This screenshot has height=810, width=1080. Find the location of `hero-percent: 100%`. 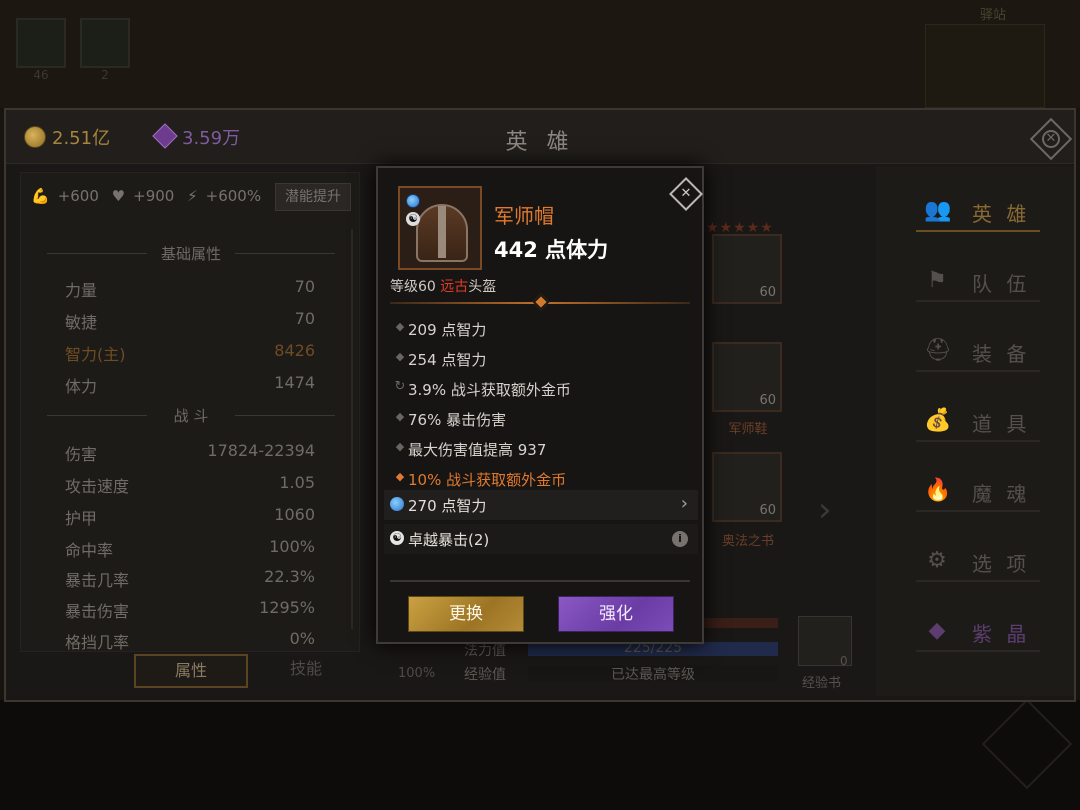

hero-percent: 100% is located at coordinates (417, 673).